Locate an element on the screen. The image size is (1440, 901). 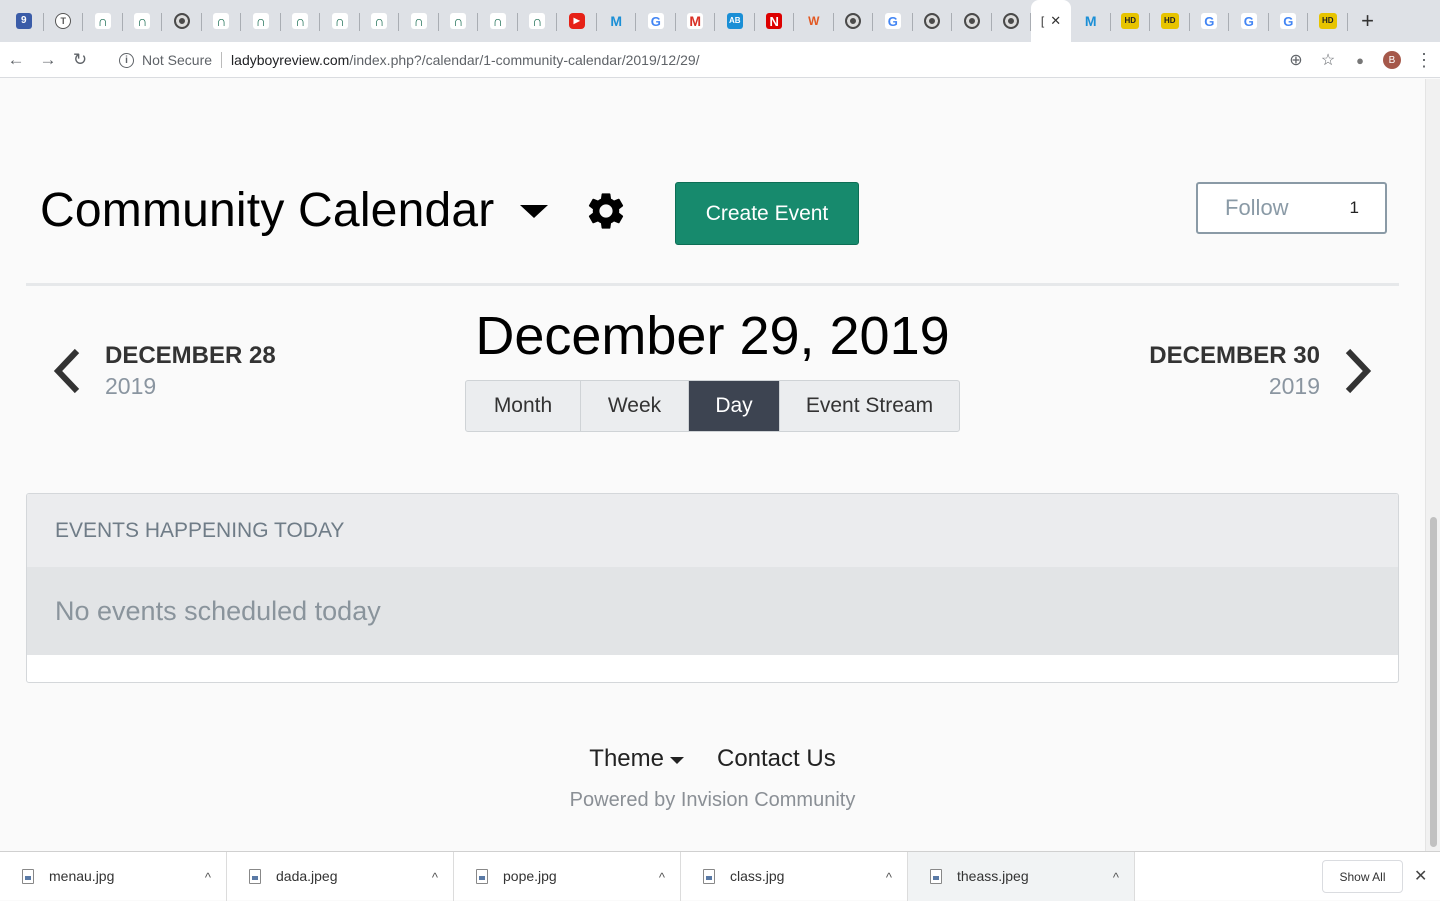
browser-tab-active: [✕ is located at coordinates (1051, 21).